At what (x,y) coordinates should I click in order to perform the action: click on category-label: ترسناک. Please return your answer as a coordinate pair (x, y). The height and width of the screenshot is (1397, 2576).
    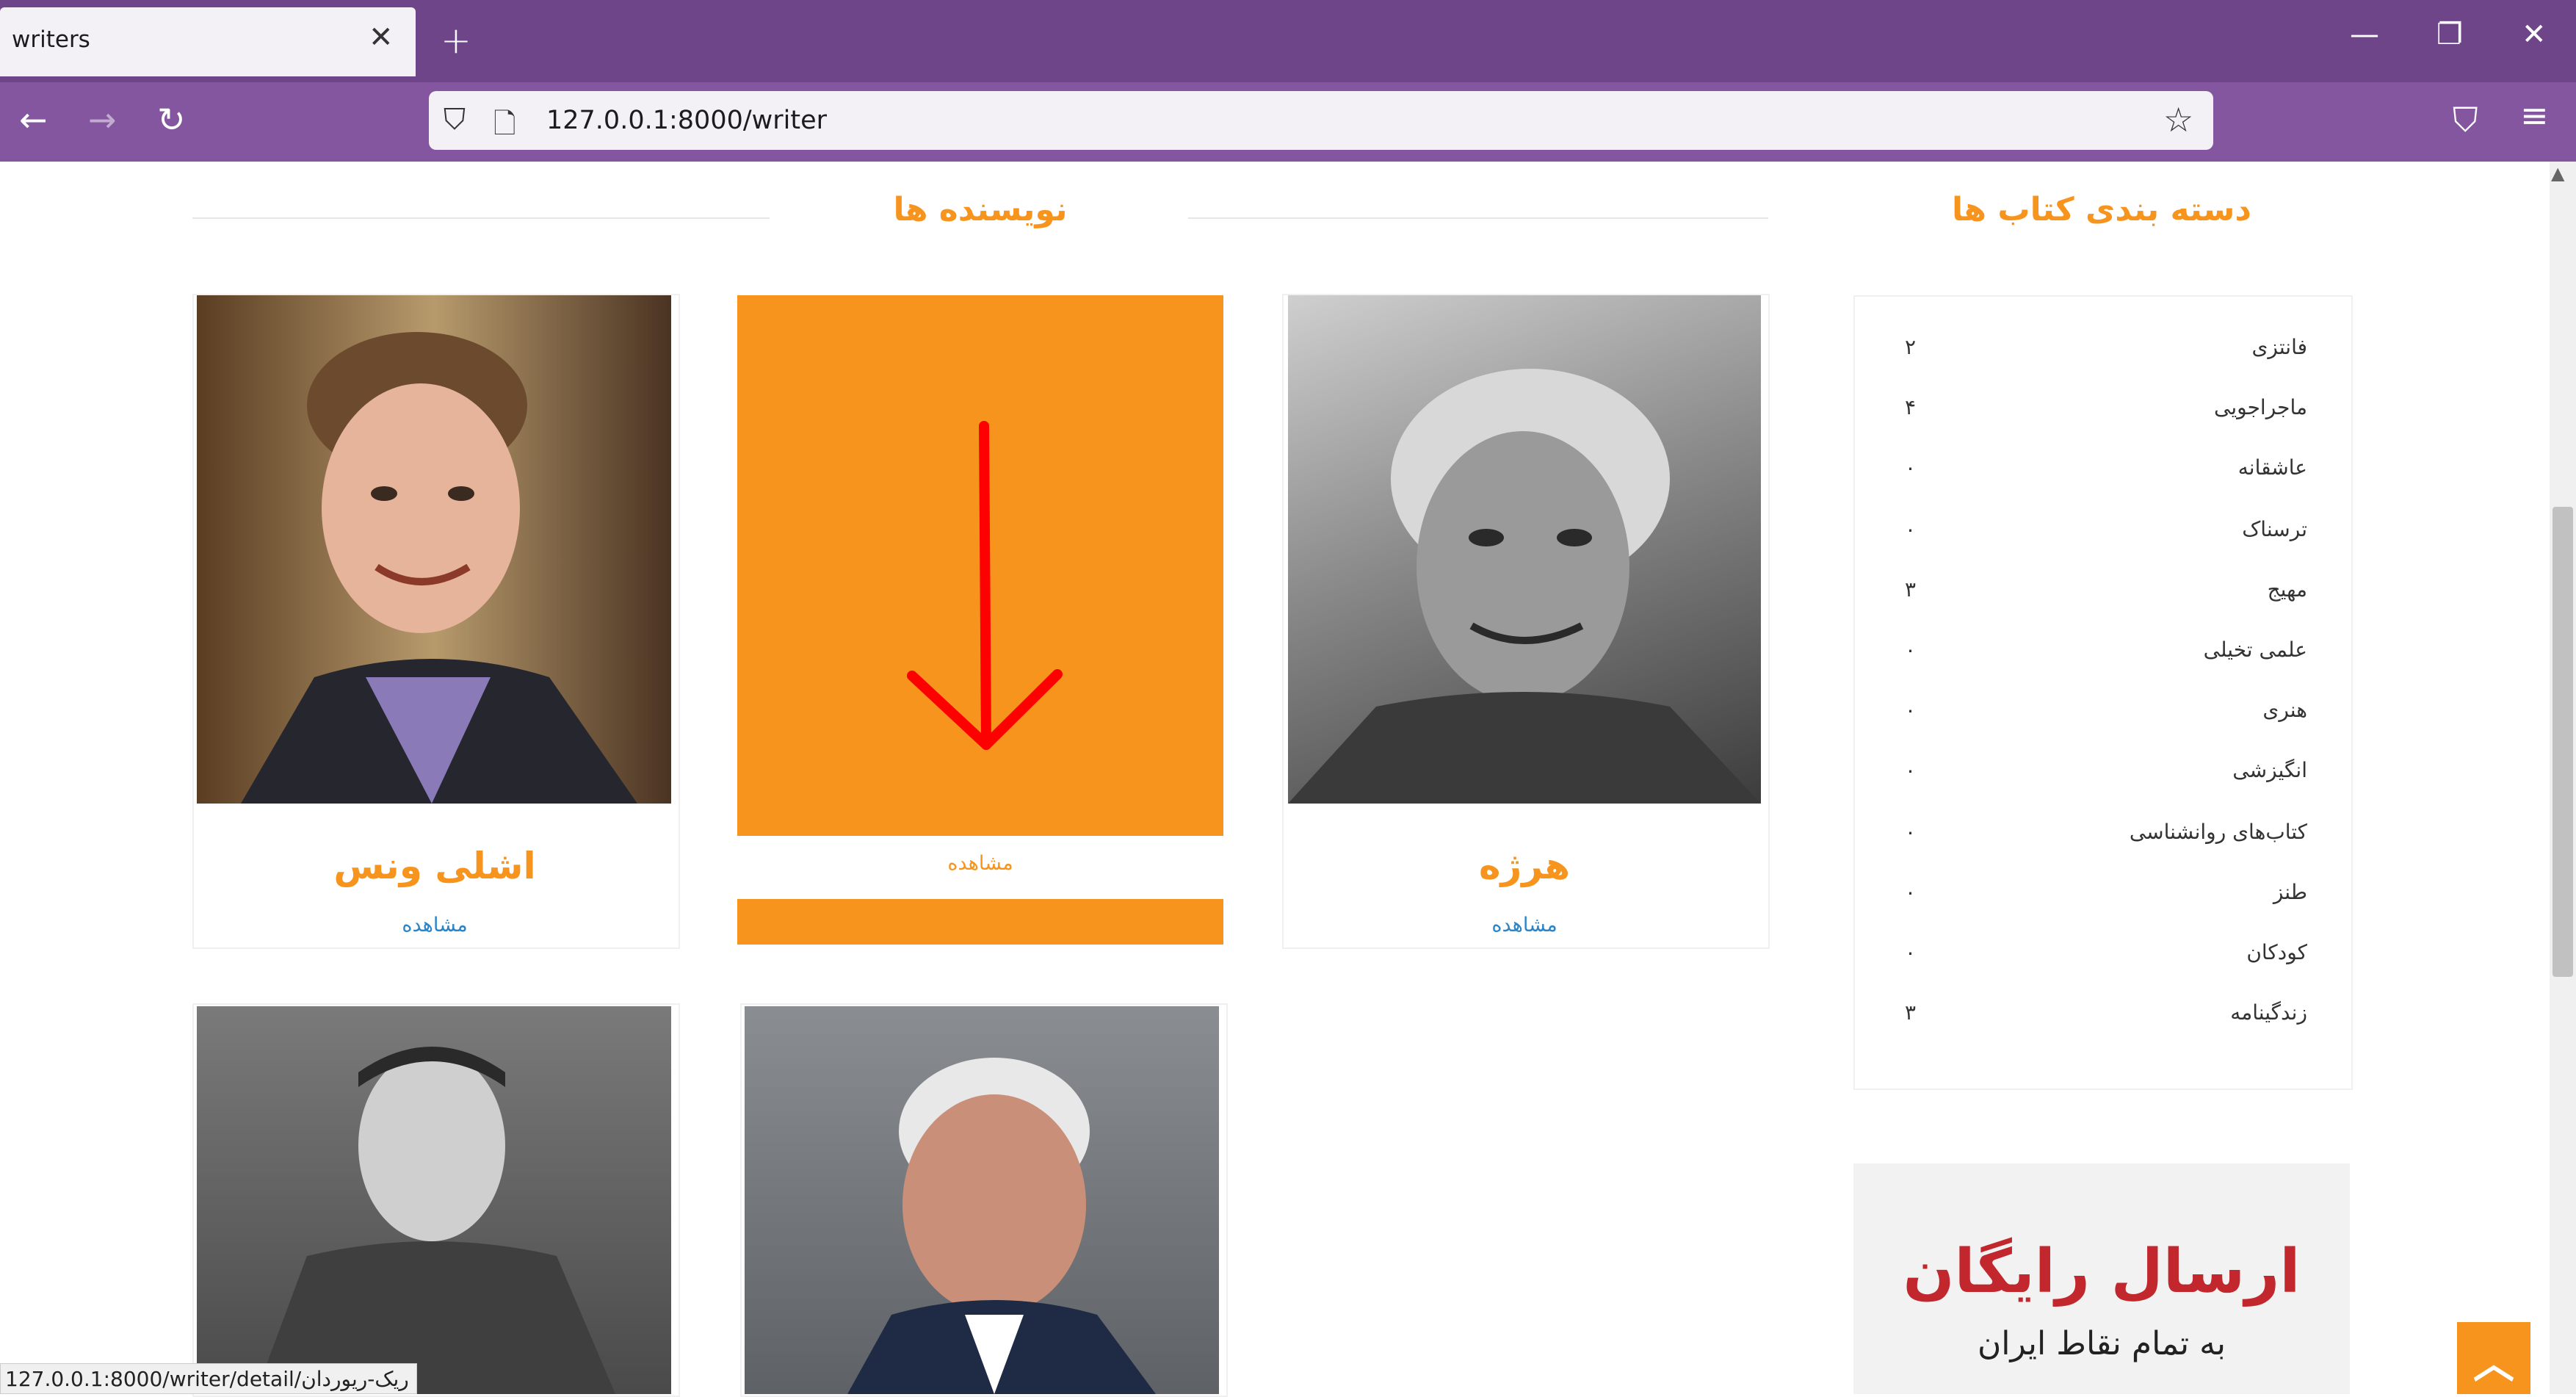
    Looking at the image, I should click on (2274, 529).